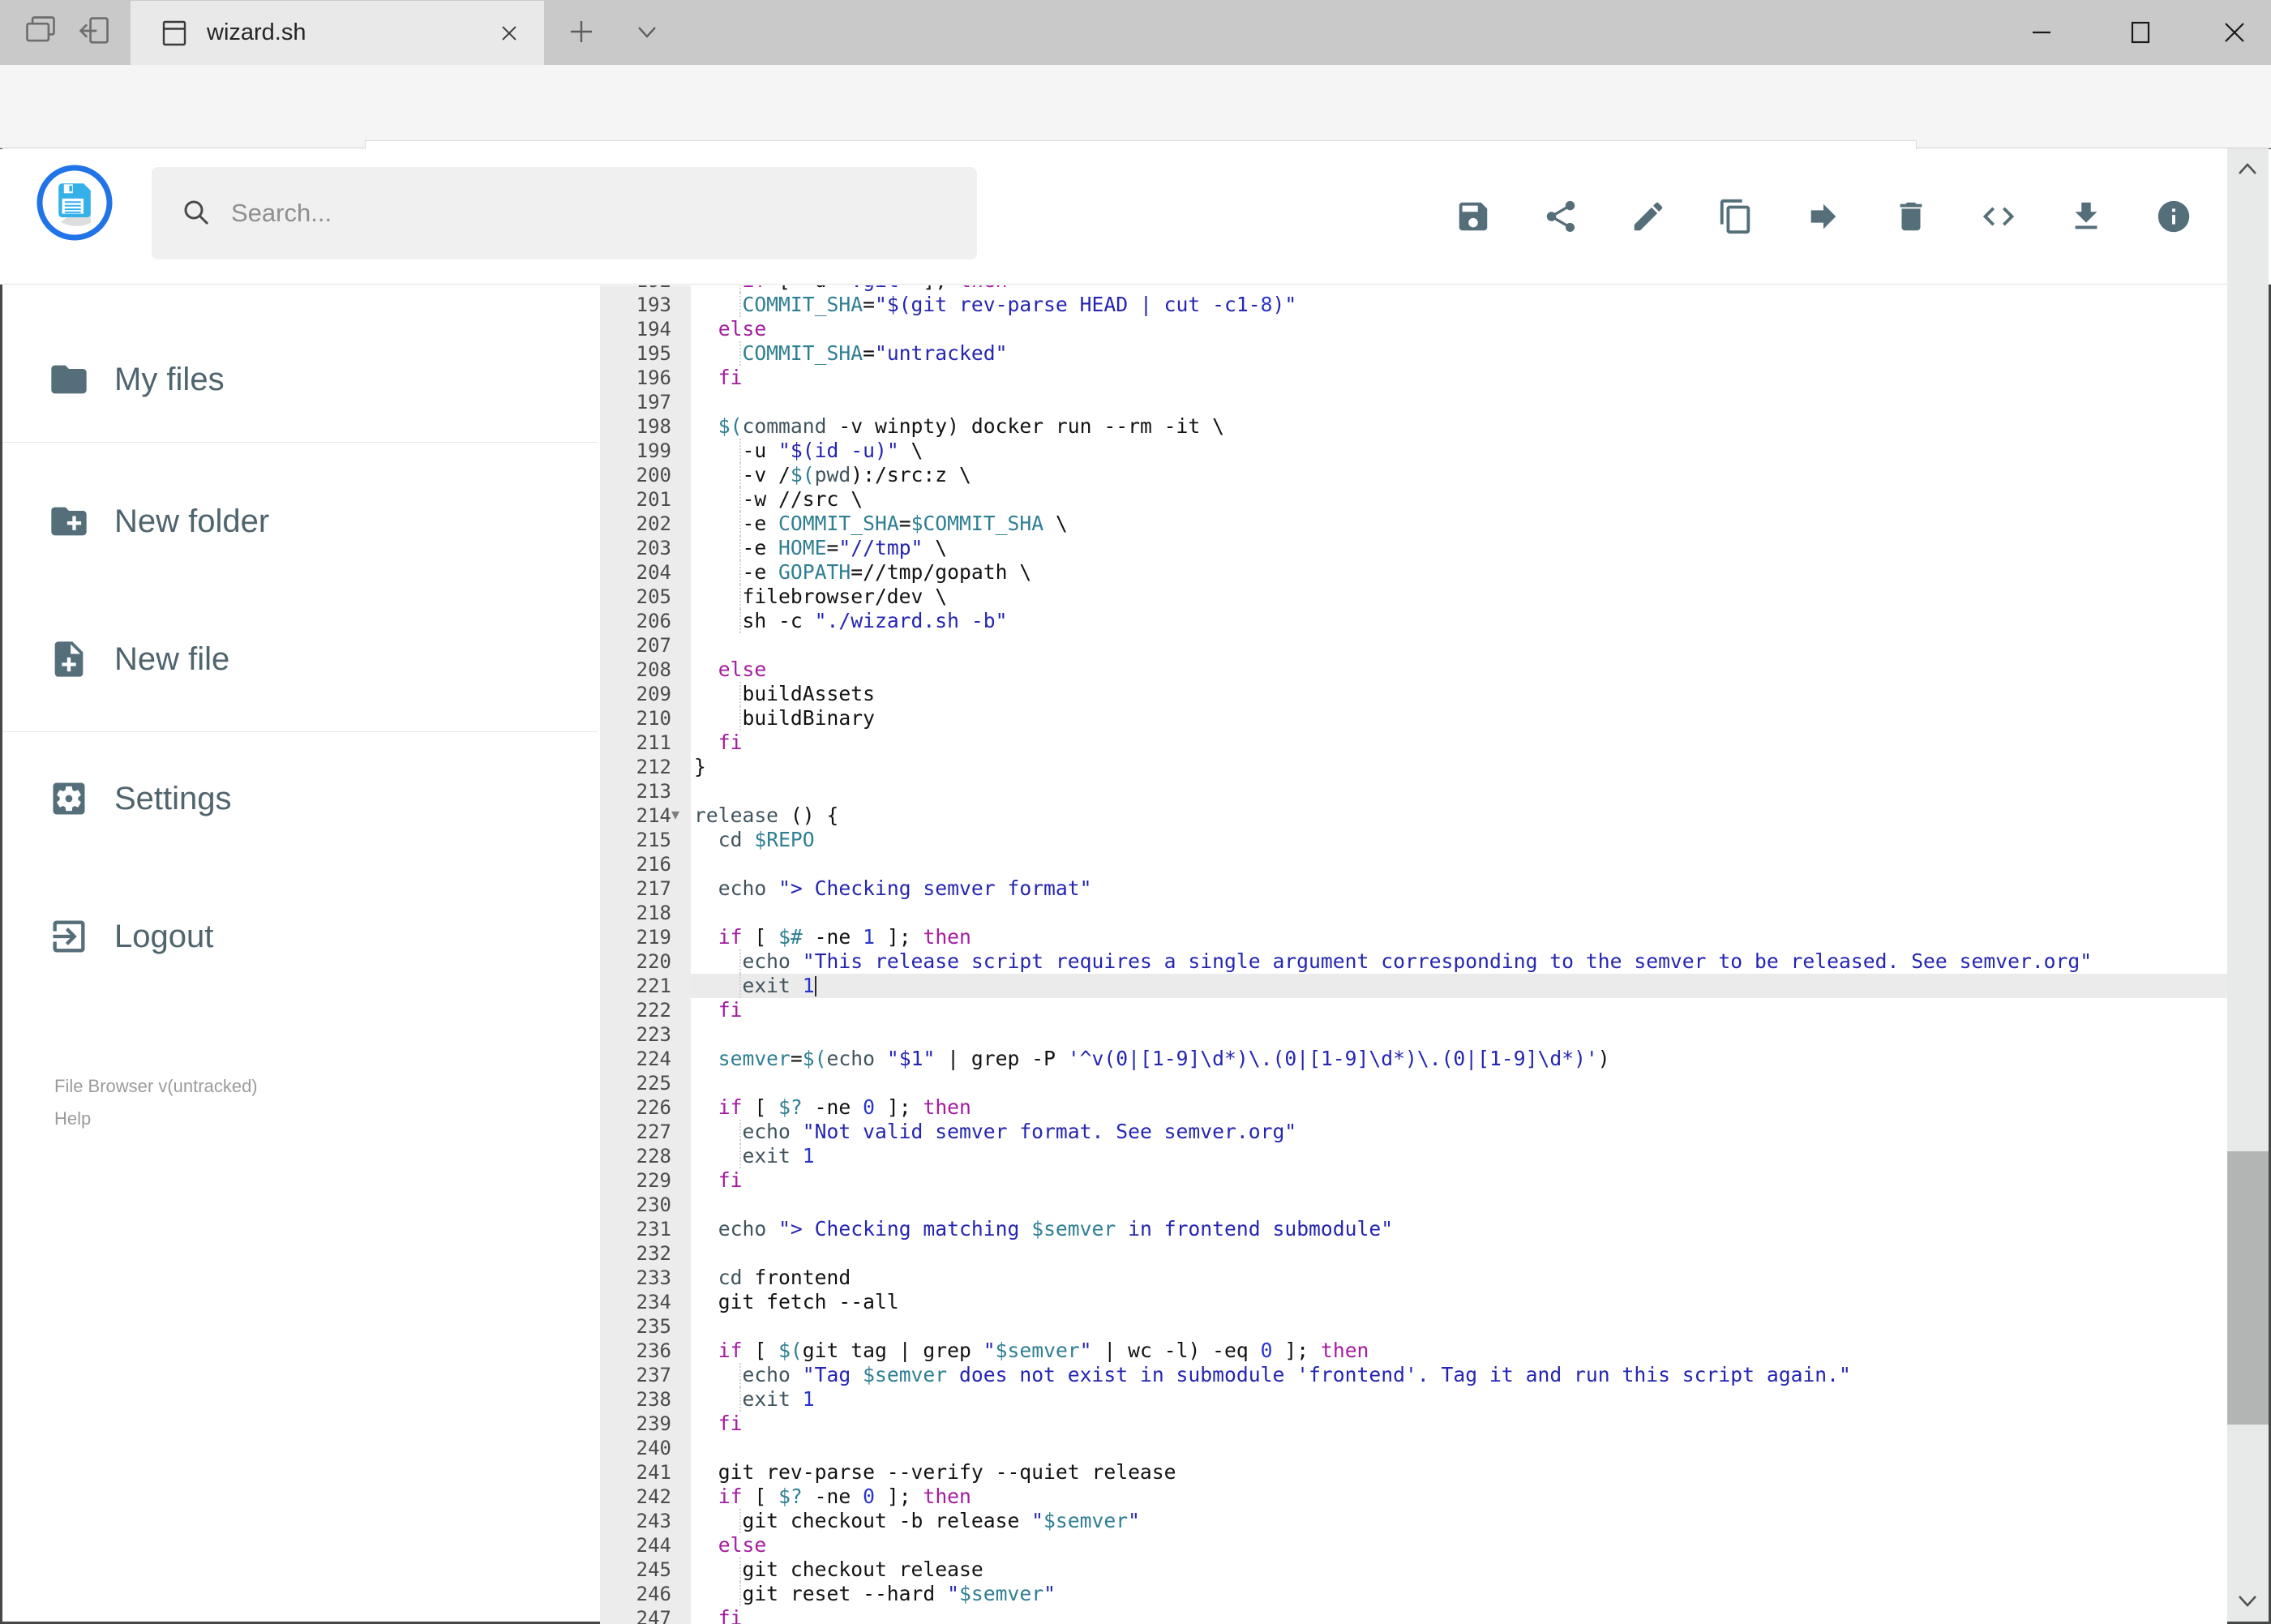 Image resolution: width=2271 pixels, height=1624 pixels. Describe the element at coordinates (654, 1157) in the screenshot. I see `line-number: 228` at that location.